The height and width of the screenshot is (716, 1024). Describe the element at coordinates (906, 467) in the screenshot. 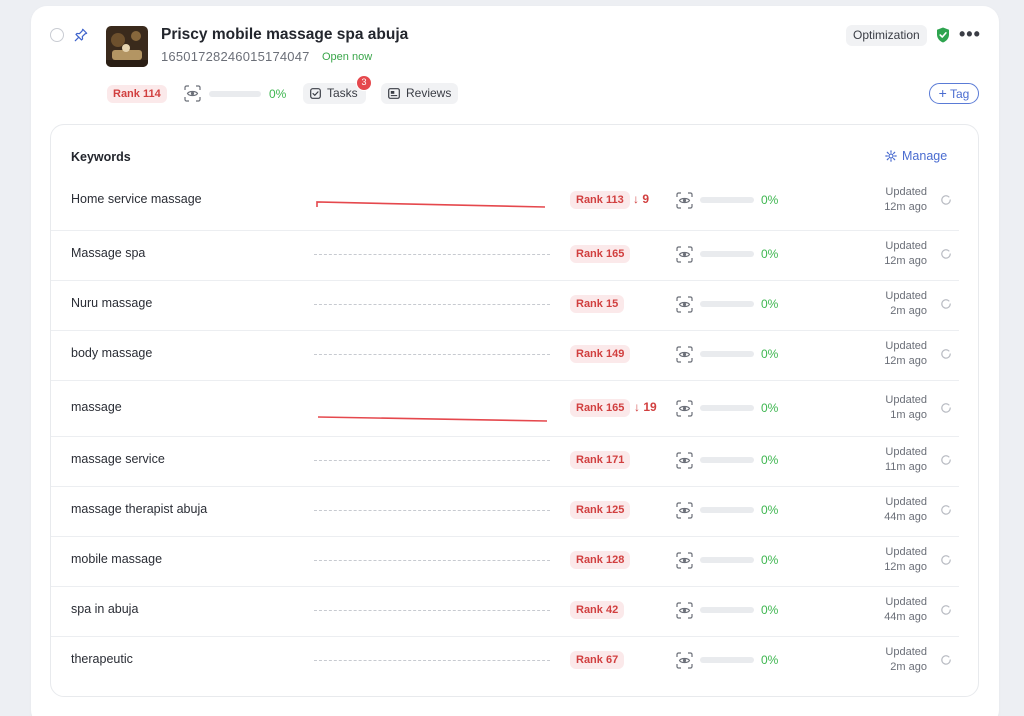

I see `updated-time: 11m ago` at that location.